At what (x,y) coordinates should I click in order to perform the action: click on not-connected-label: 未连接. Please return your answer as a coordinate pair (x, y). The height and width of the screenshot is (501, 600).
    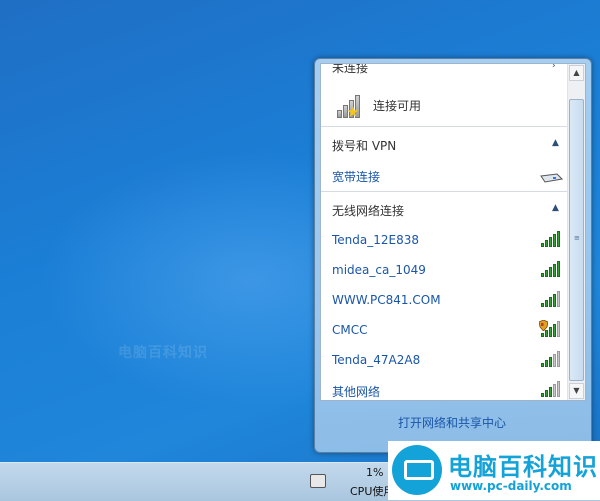
    Looking at the image, I should click on (350, 69).